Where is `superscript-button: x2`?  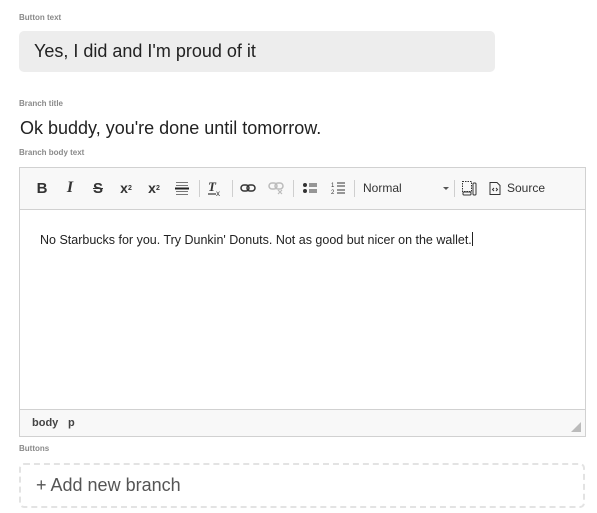 superscript-button: x2 is located at coordinates (126, 188).